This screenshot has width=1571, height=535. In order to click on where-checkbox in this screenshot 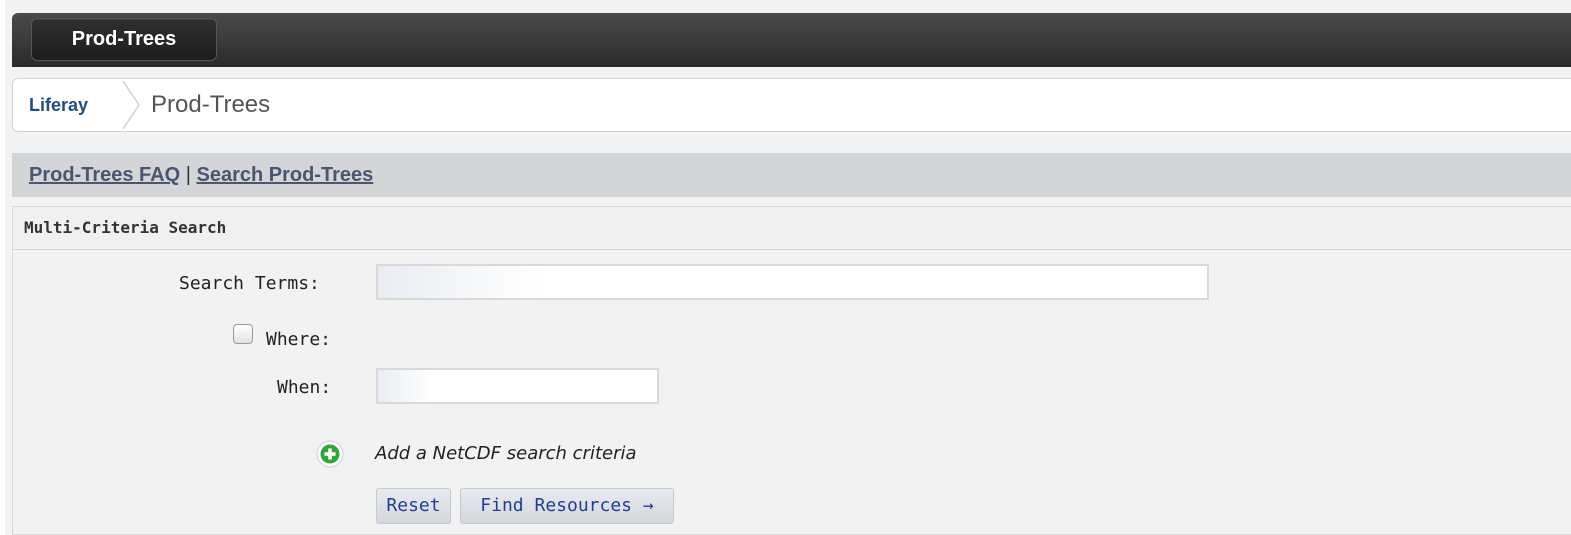, I will do `click(243, 334)`.